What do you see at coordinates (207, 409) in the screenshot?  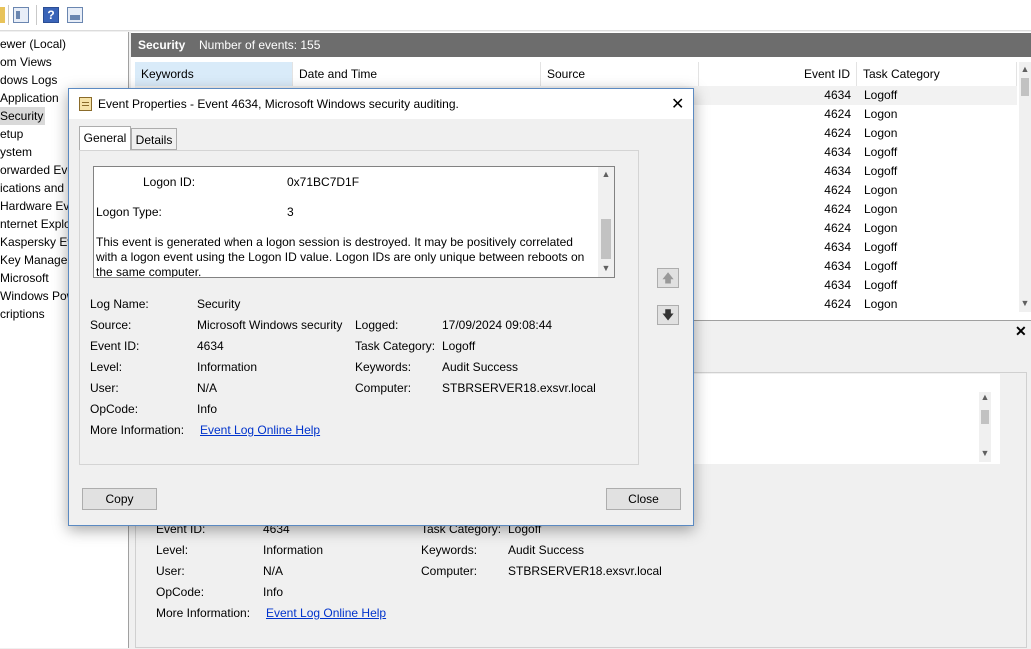 I see `opcode-value: Info` at bounding box center [207, 409].